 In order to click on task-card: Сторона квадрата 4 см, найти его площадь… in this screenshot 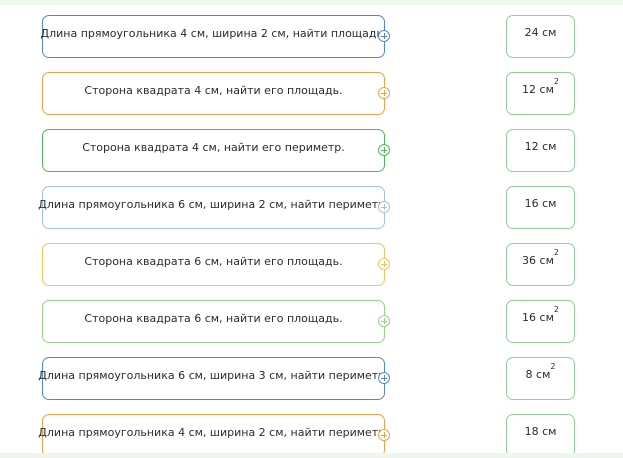, I will do `click(213, 93)`.